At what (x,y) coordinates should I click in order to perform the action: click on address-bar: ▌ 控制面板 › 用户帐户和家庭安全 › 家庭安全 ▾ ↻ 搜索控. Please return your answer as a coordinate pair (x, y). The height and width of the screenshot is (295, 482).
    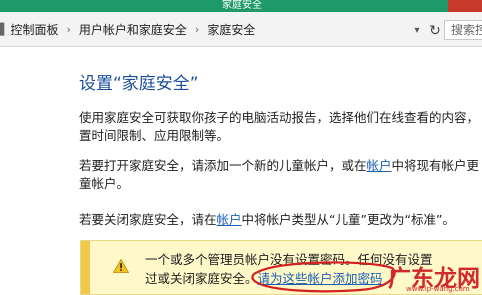
    Looking at the image, I should click on (241, 29).